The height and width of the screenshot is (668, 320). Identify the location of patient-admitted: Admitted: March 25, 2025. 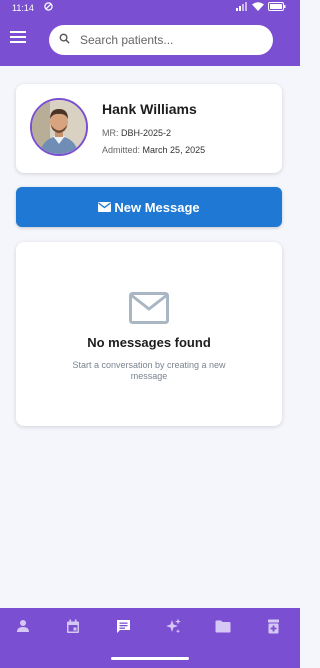
(153, 150).